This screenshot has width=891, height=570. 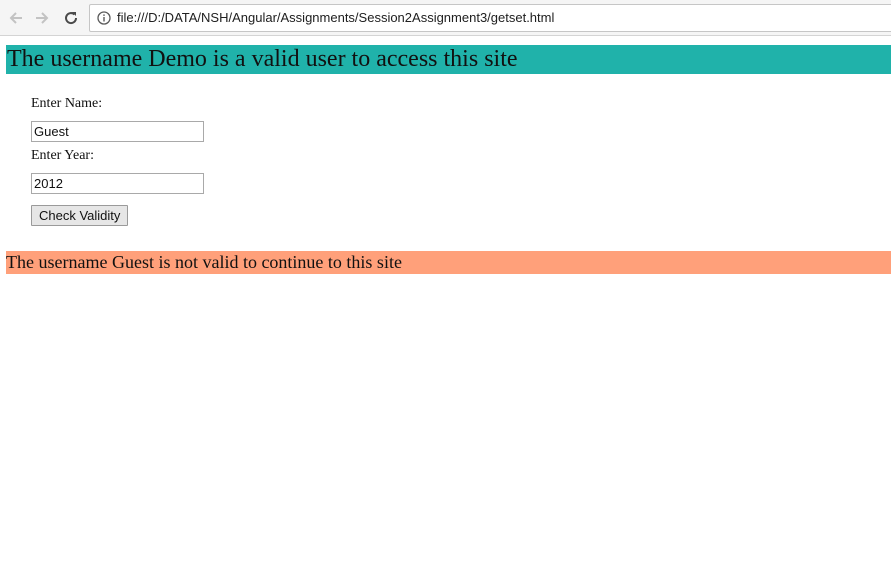 I want to click on forward-button, so click(x=42, y=18).